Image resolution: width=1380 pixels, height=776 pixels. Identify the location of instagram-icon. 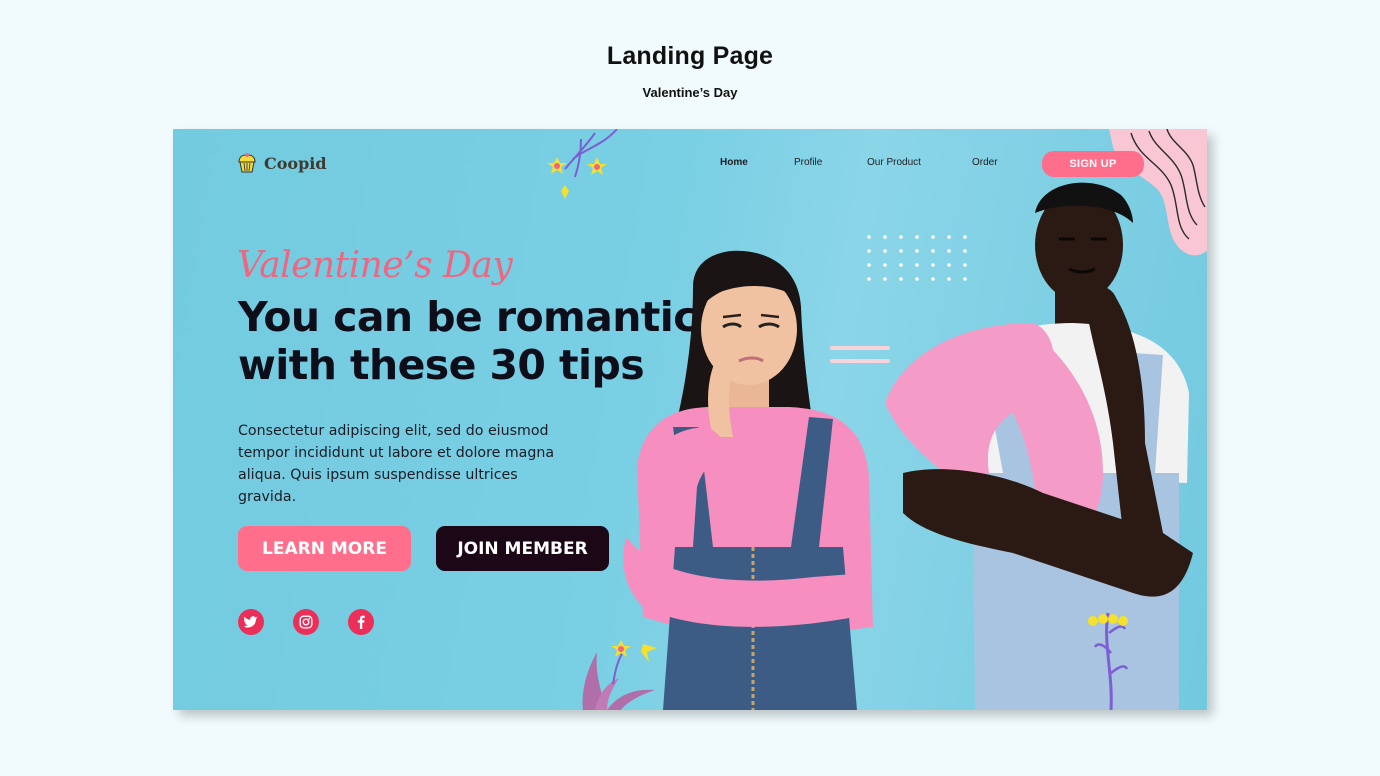
(306, 622).